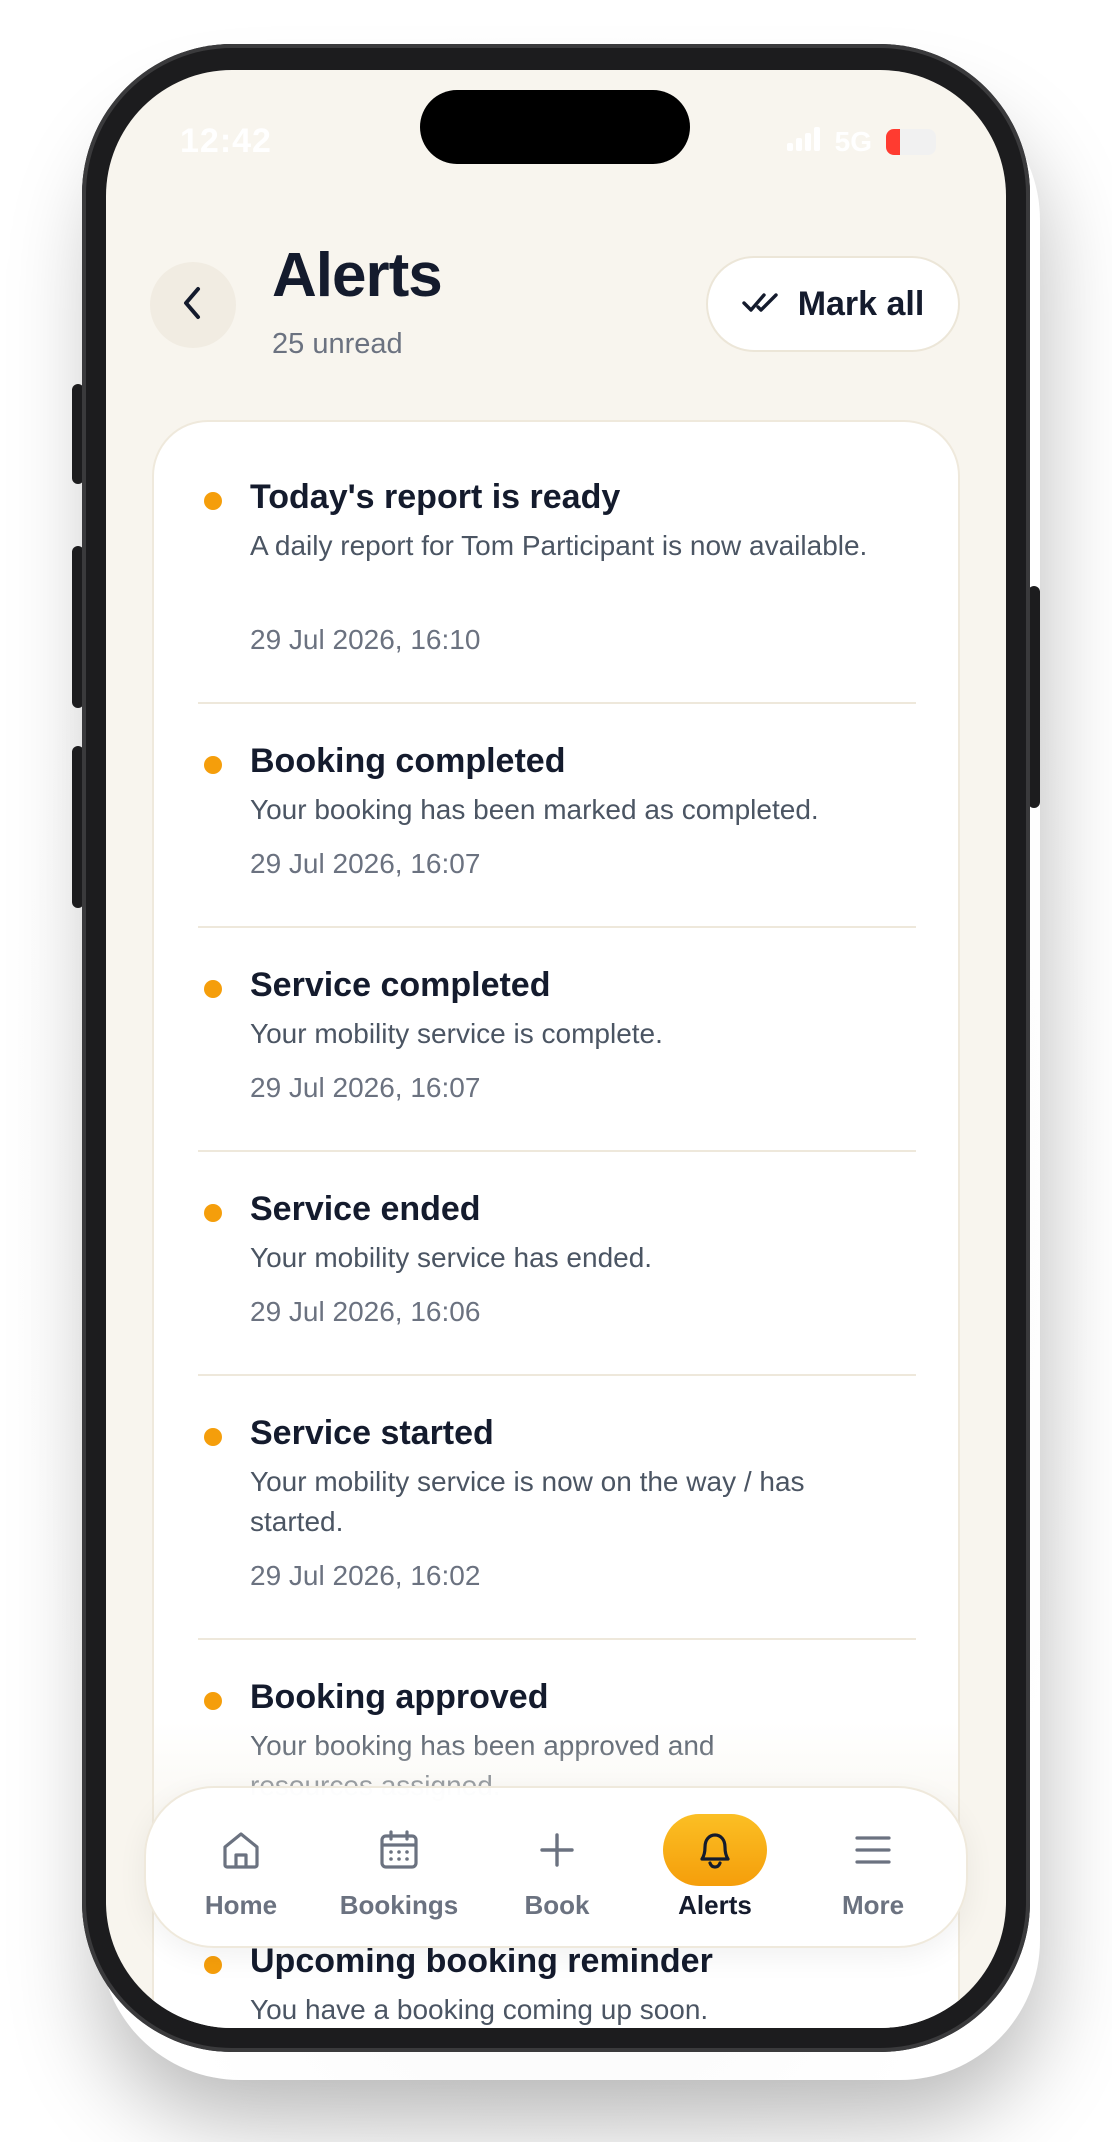 Image resolution: width=1112 pixels, height=2142 pixels. Describe the element at coordinates (400, 985) in the screenshot. I see `alert-title: Service completed` at that location.